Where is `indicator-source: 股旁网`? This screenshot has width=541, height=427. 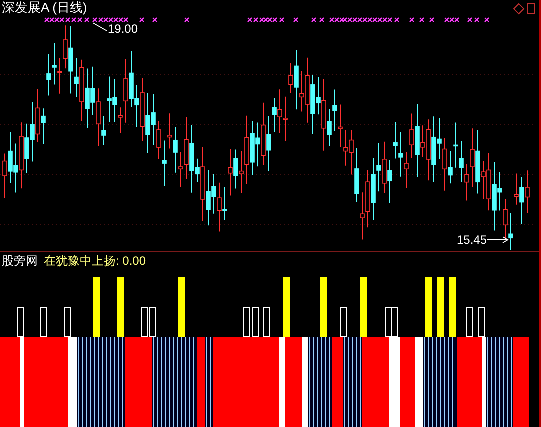
indicator-source: 股旁网 is located at coordinates (20, 261).